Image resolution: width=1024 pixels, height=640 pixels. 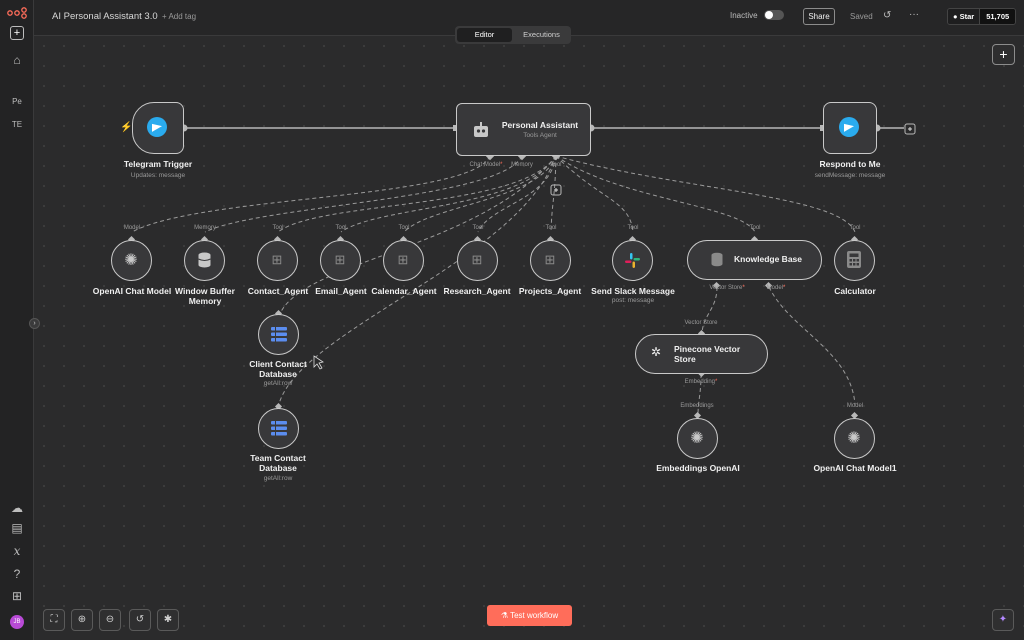 What do you see at coordinates (768, 259) in the screenshot?
I see `knowledge-base-label: Knowledge Base` at bounding box center [768, 259].